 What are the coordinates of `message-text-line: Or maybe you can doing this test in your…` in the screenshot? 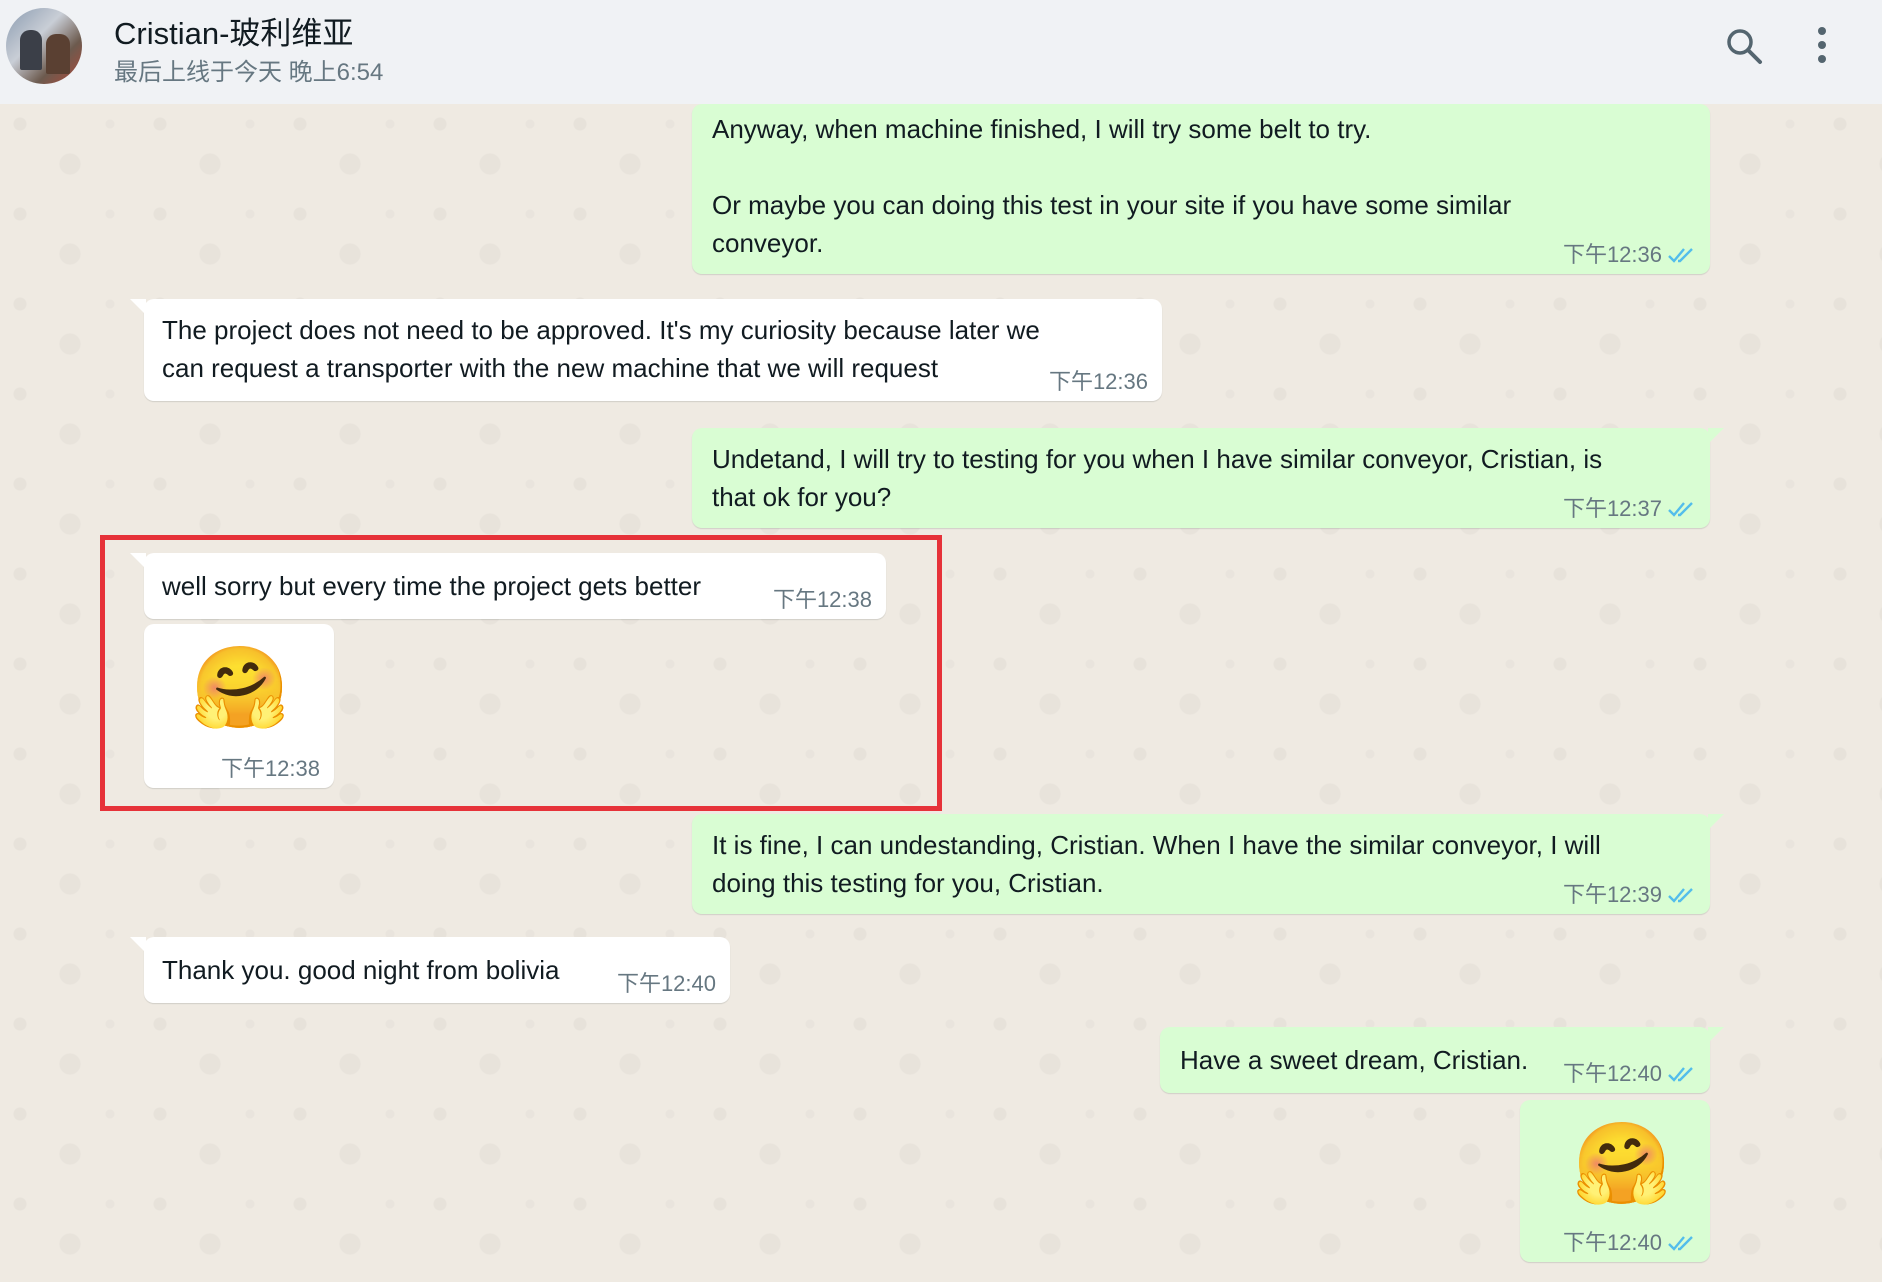 It's located at (1112, 205).